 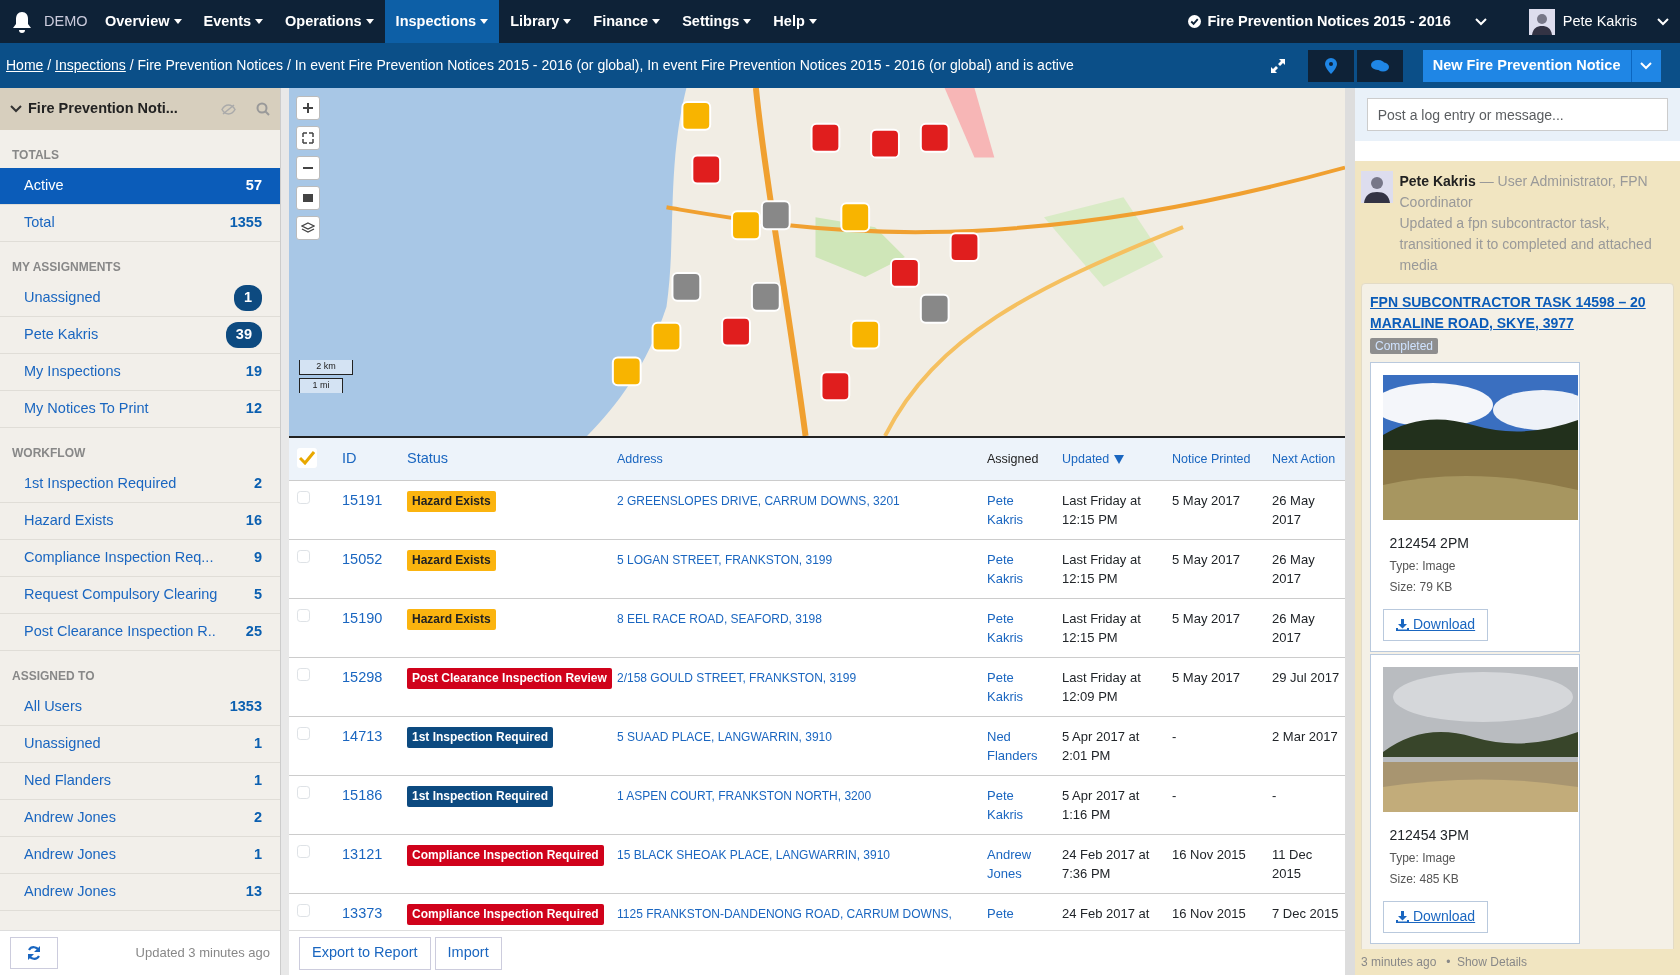 I want to click on nav-menu: Library, so click(x=541, y=21).